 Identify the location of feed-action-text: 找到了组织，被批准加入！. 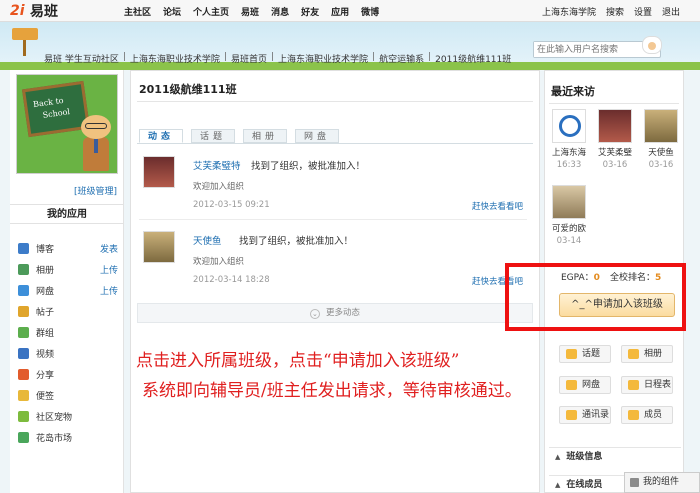
(296, 241).